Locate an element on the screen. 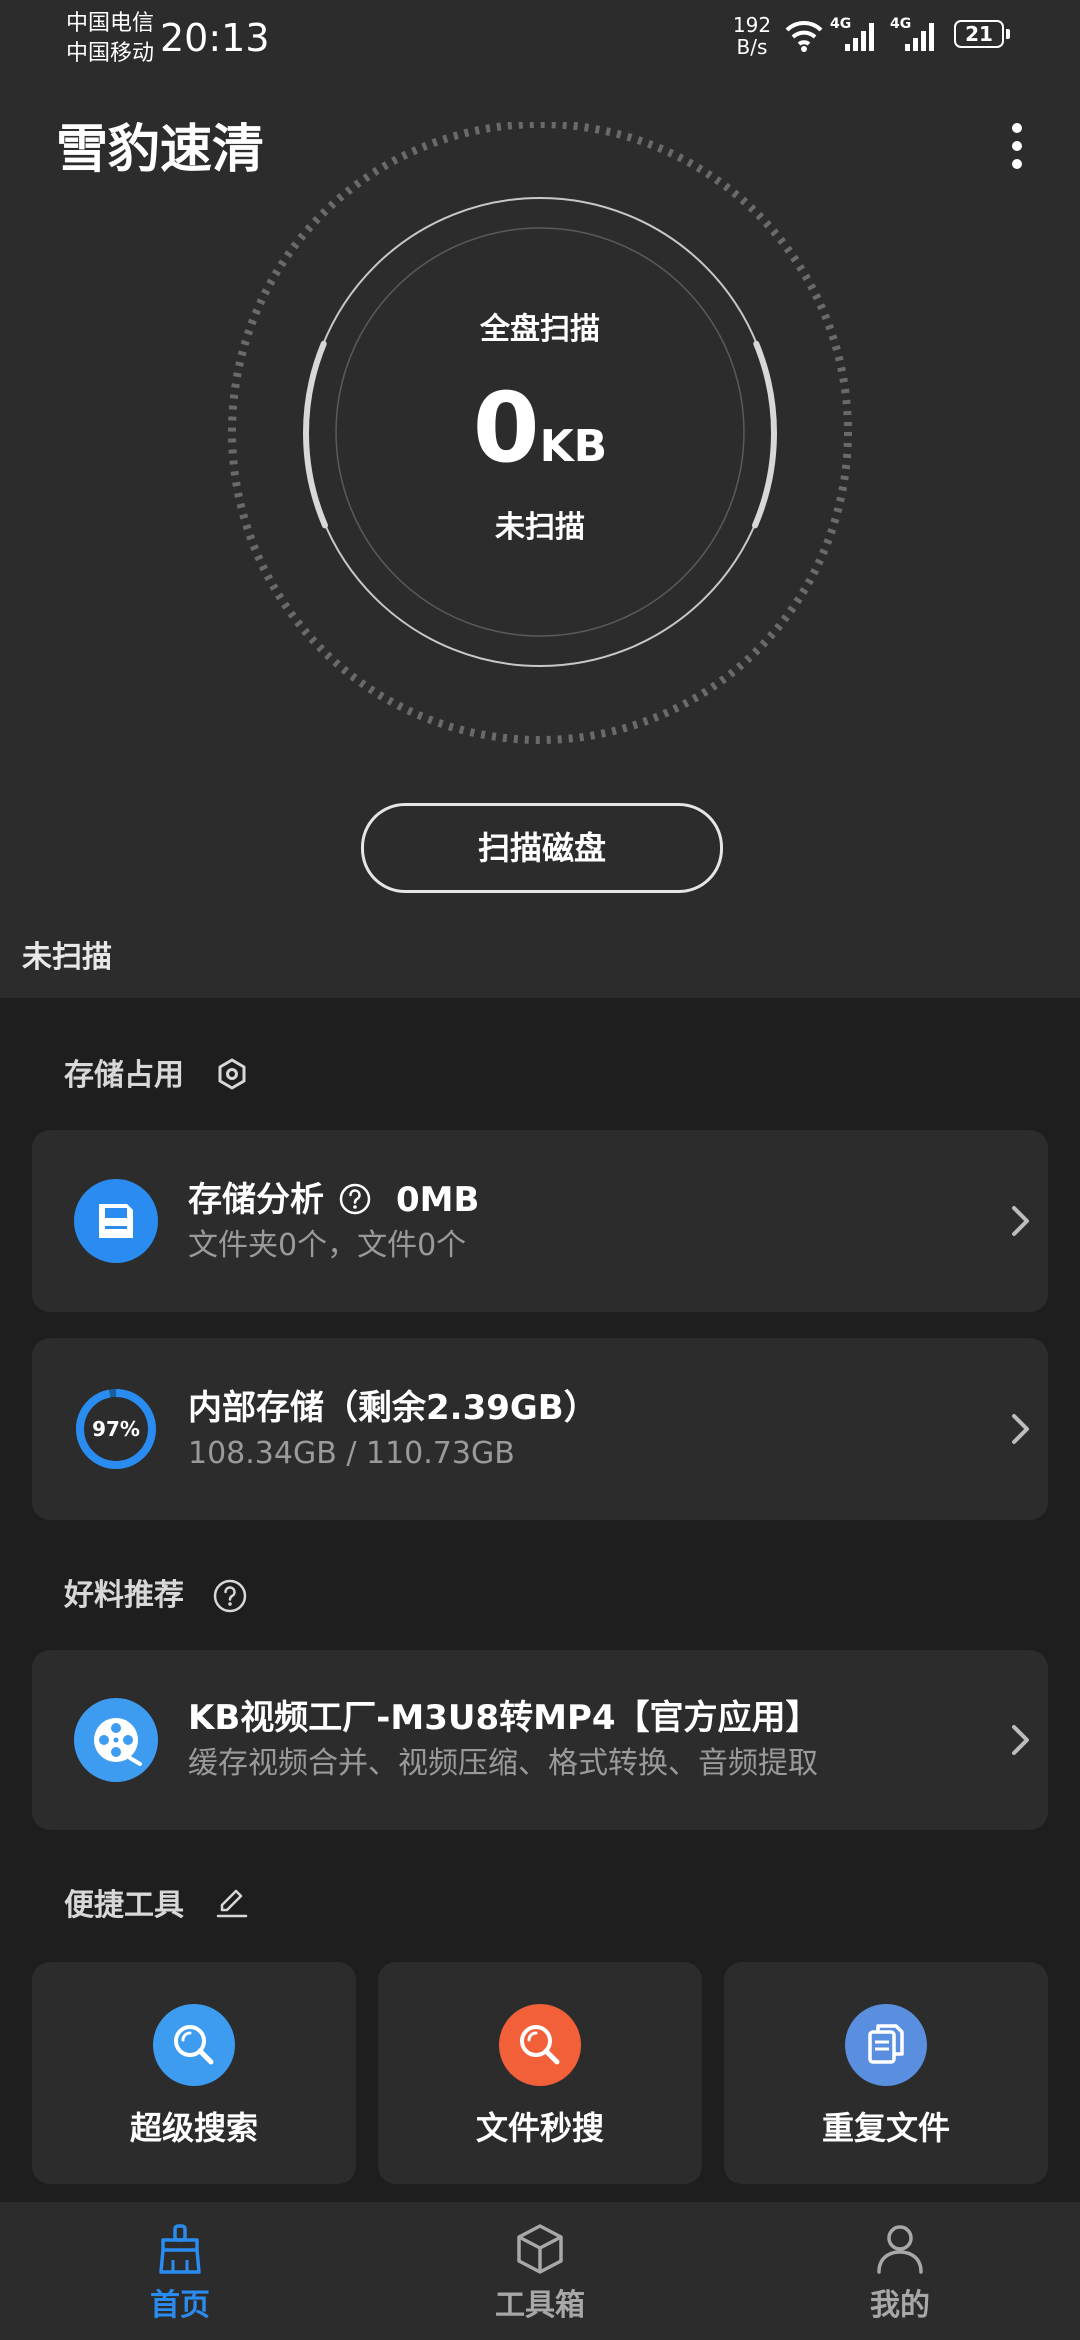 This screenshot has height=2340, width=1080. status-bar: 中国电信 中国移动 20:13 192 B/s 4G 4G 21 is located at coordinates (540, 40).